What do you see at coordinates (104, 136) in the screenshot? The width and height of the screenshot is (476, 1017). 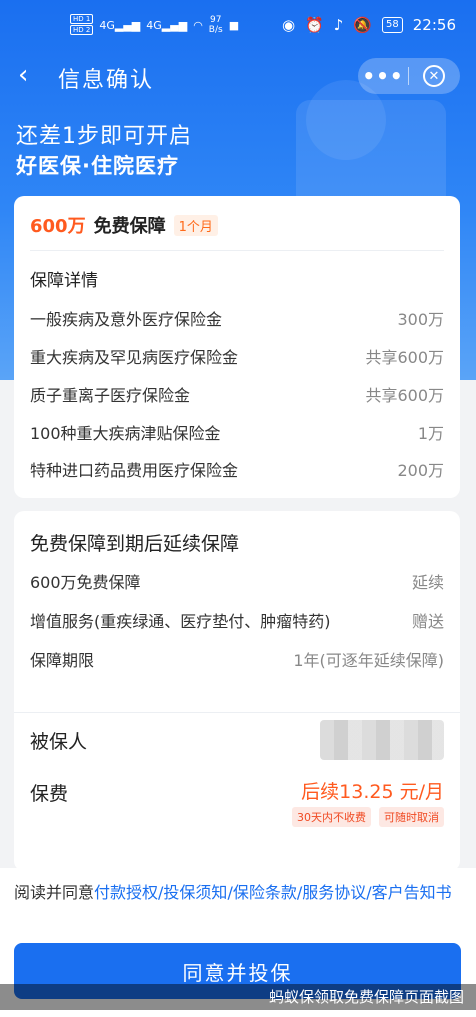 I see `hero-subtitle: 还差1步即可开启` at bounding box center [104, 136].